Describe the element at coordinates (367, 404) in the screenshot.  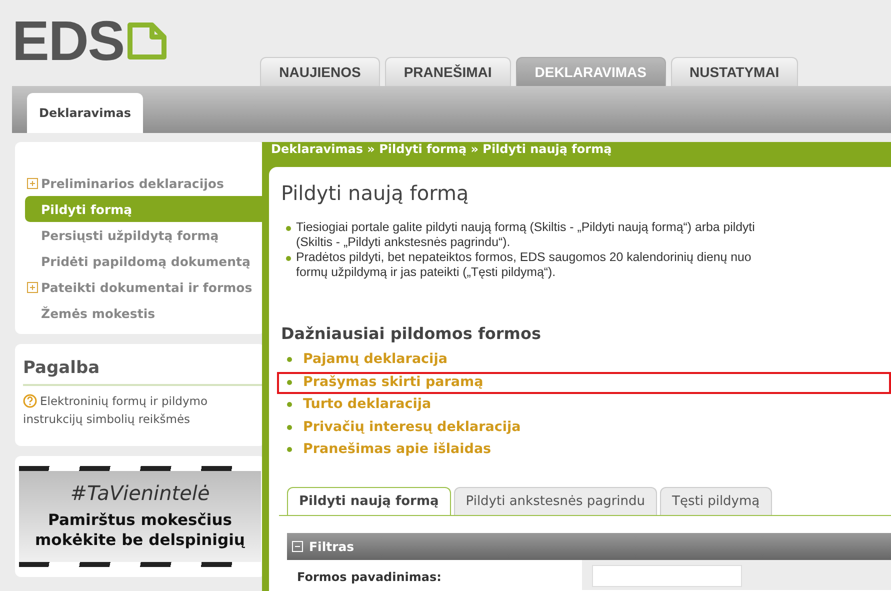
I see `form-link: Turto deklaracija` at that location.